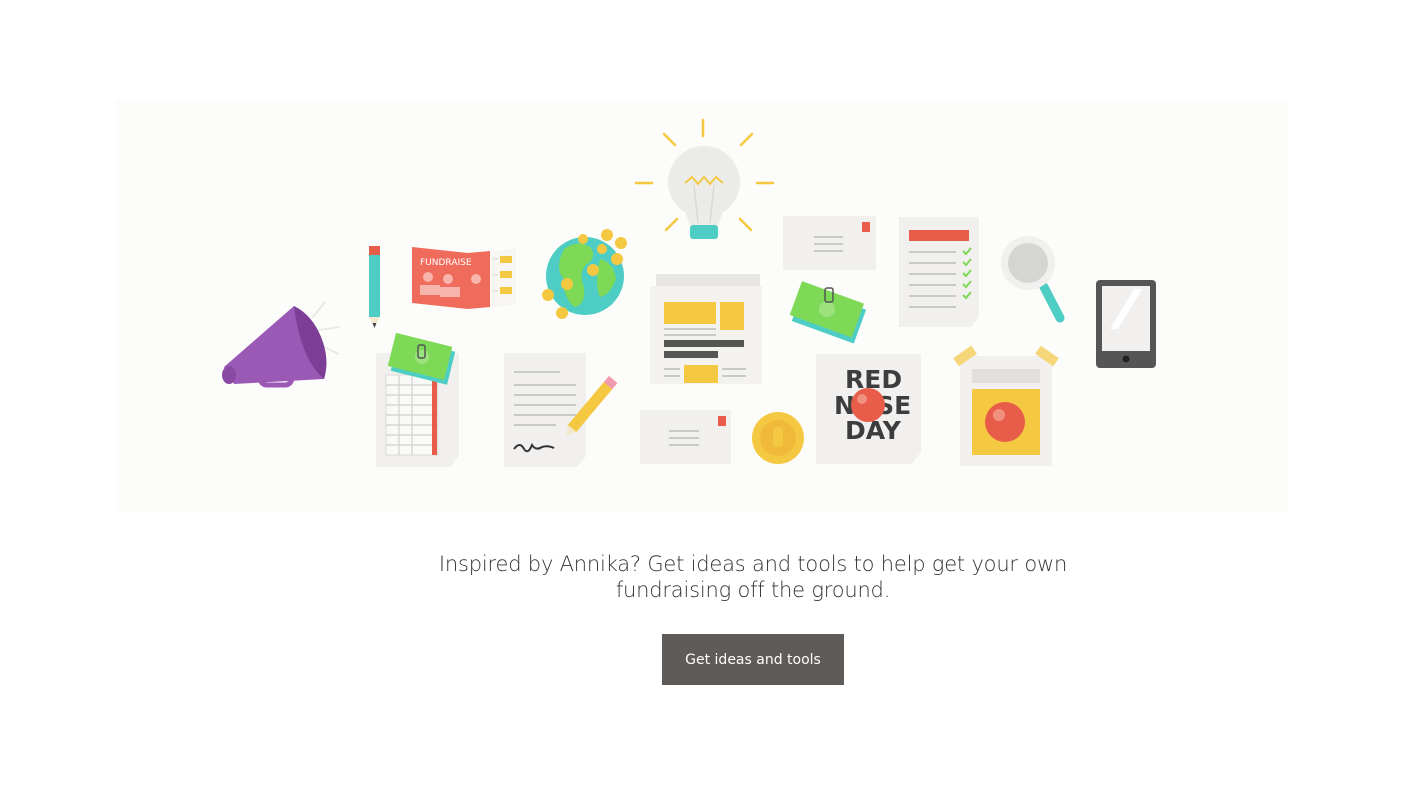  Describe the element at coordinates (778, 438) in the screenshot. I see `coin-icon` at that location.